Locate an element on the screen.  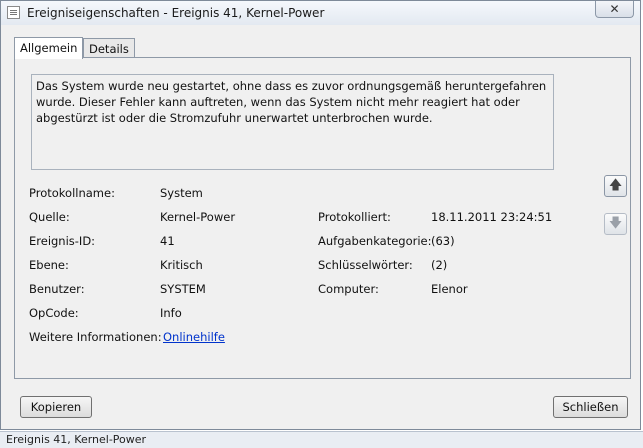
label-benutzer: Benutzer: is located at coordinates (57, 289).